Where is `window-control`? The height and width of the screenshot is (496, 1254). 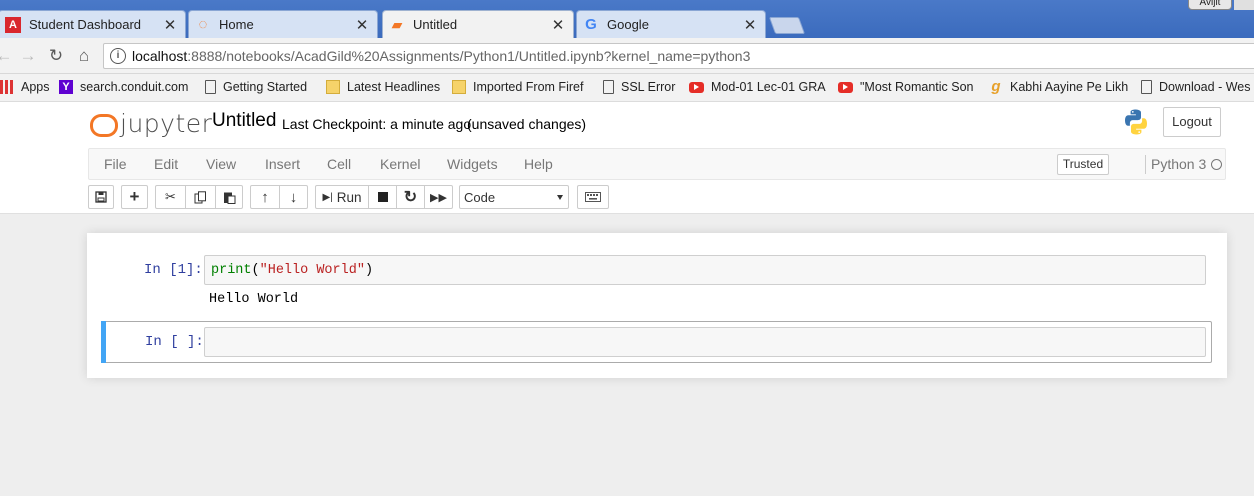 window-control is located at coordinates (1244, 5).